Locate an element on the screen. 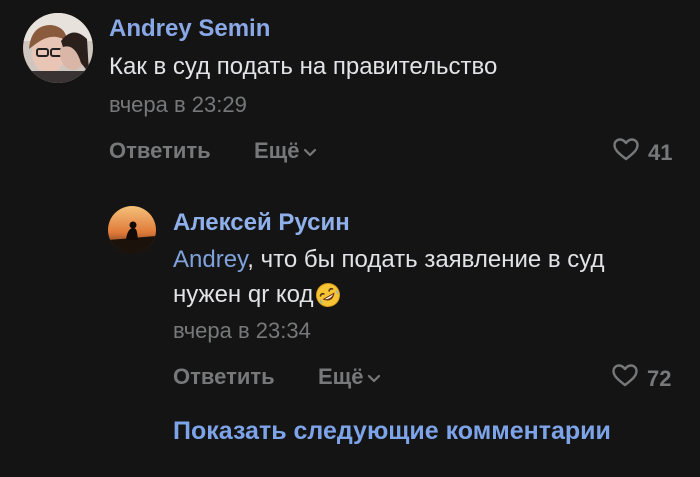 The image size is (700, 477). reply-text-line2: нужен qr код is located at coordinates (243, 294).